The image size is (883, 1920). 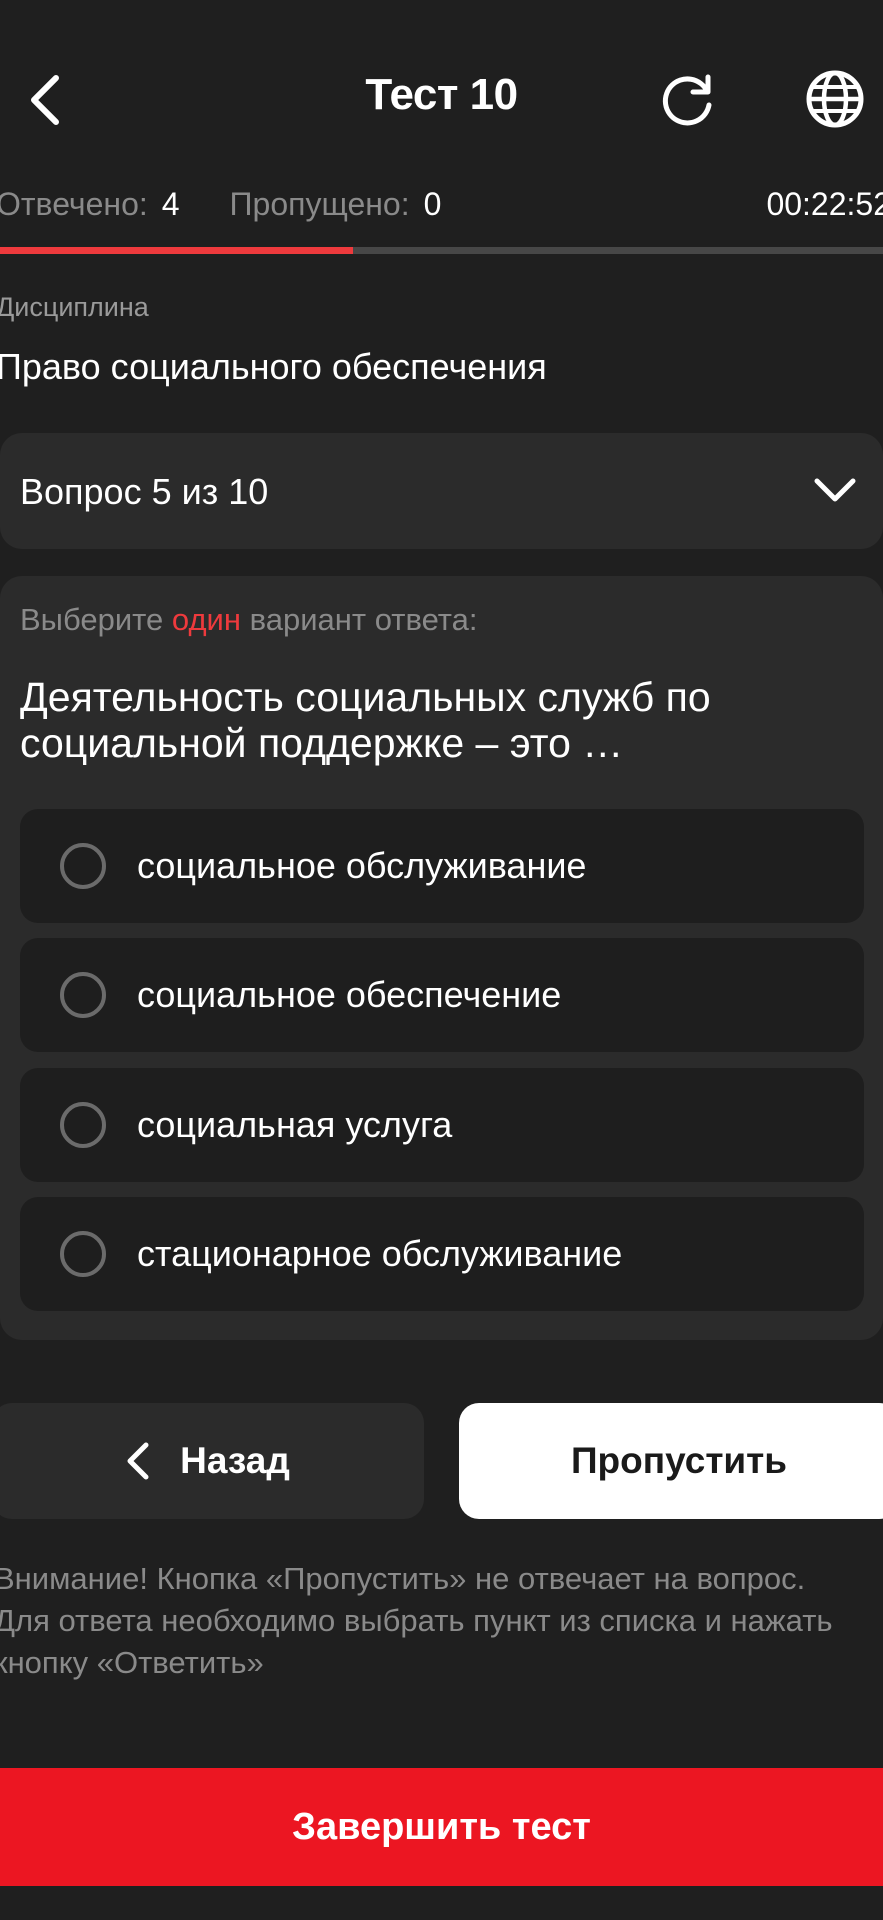 What do you see at coordinates (835, 490) in the screenshot?
I see `chevron-down-icon` at bounding box center [835, 490].